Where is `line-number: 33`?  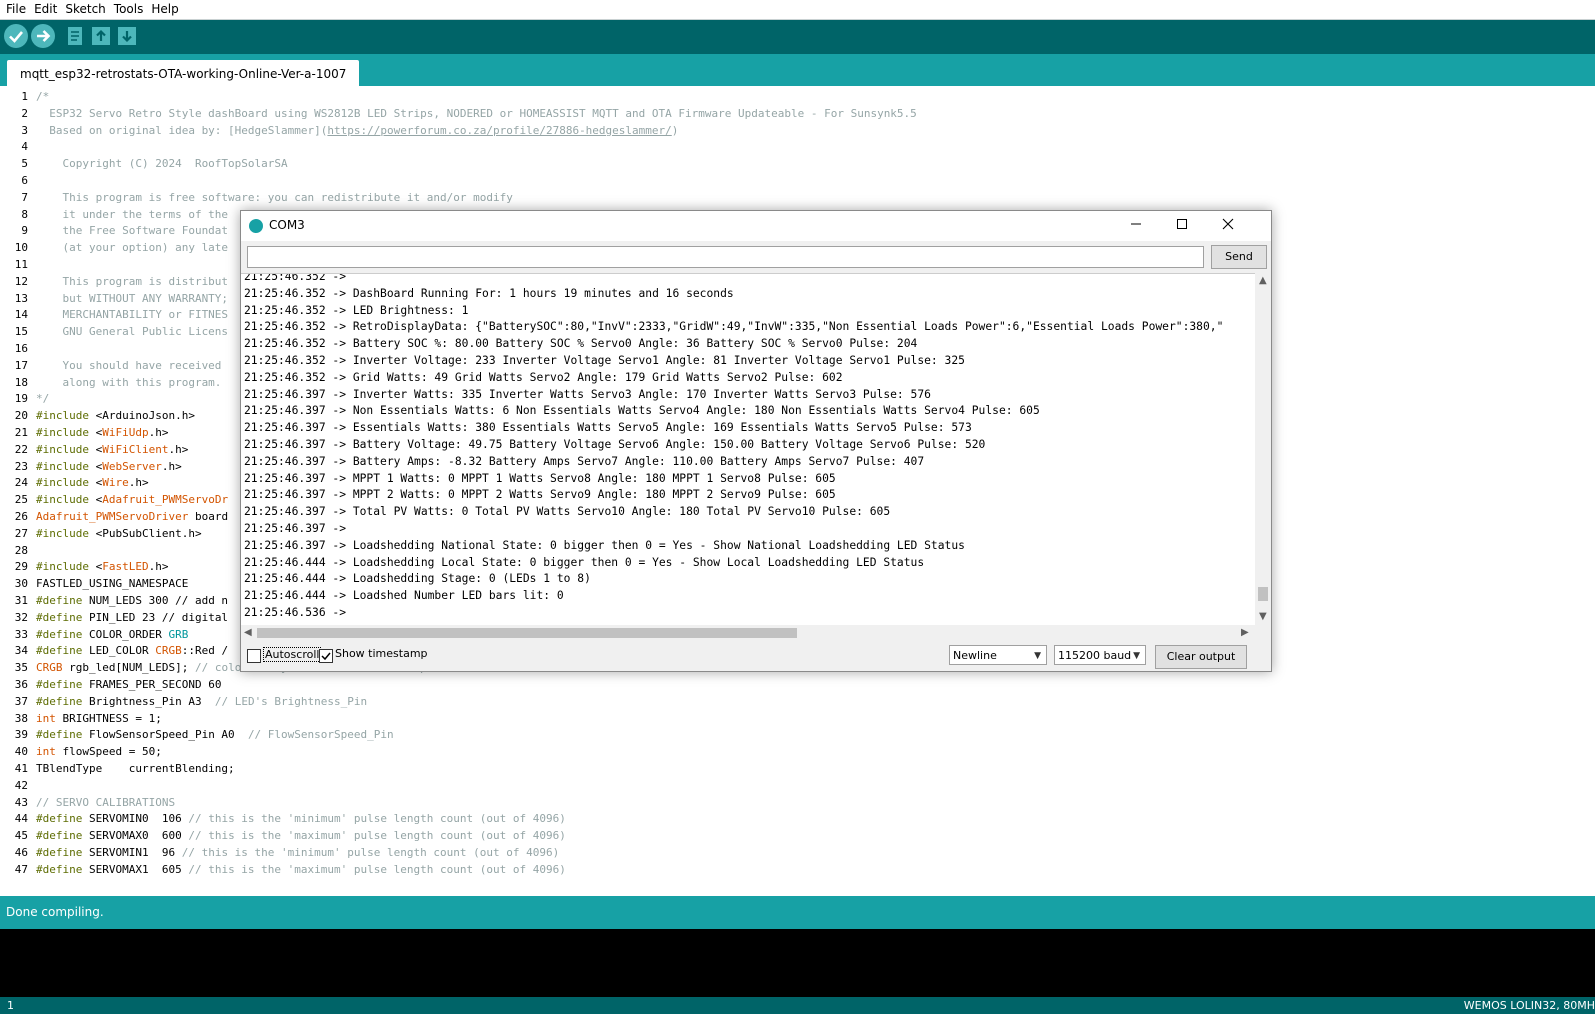 line-number: 33 is located at coordinates (21, 634).